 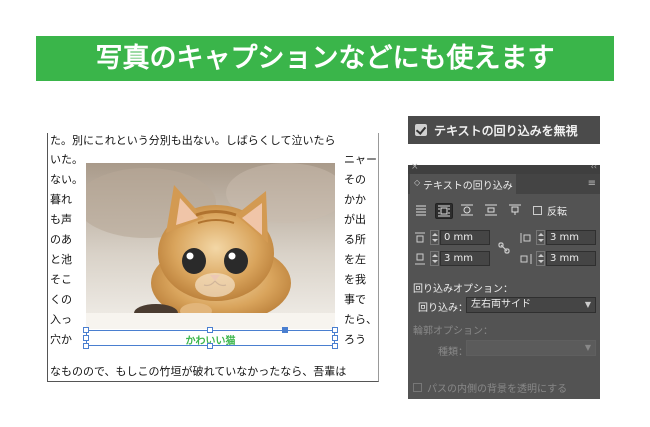 What do you see at coordinates (417, 182) in the screenshot?
I see `tab-expand-icon: ◇` at bounding box center [417, 182].